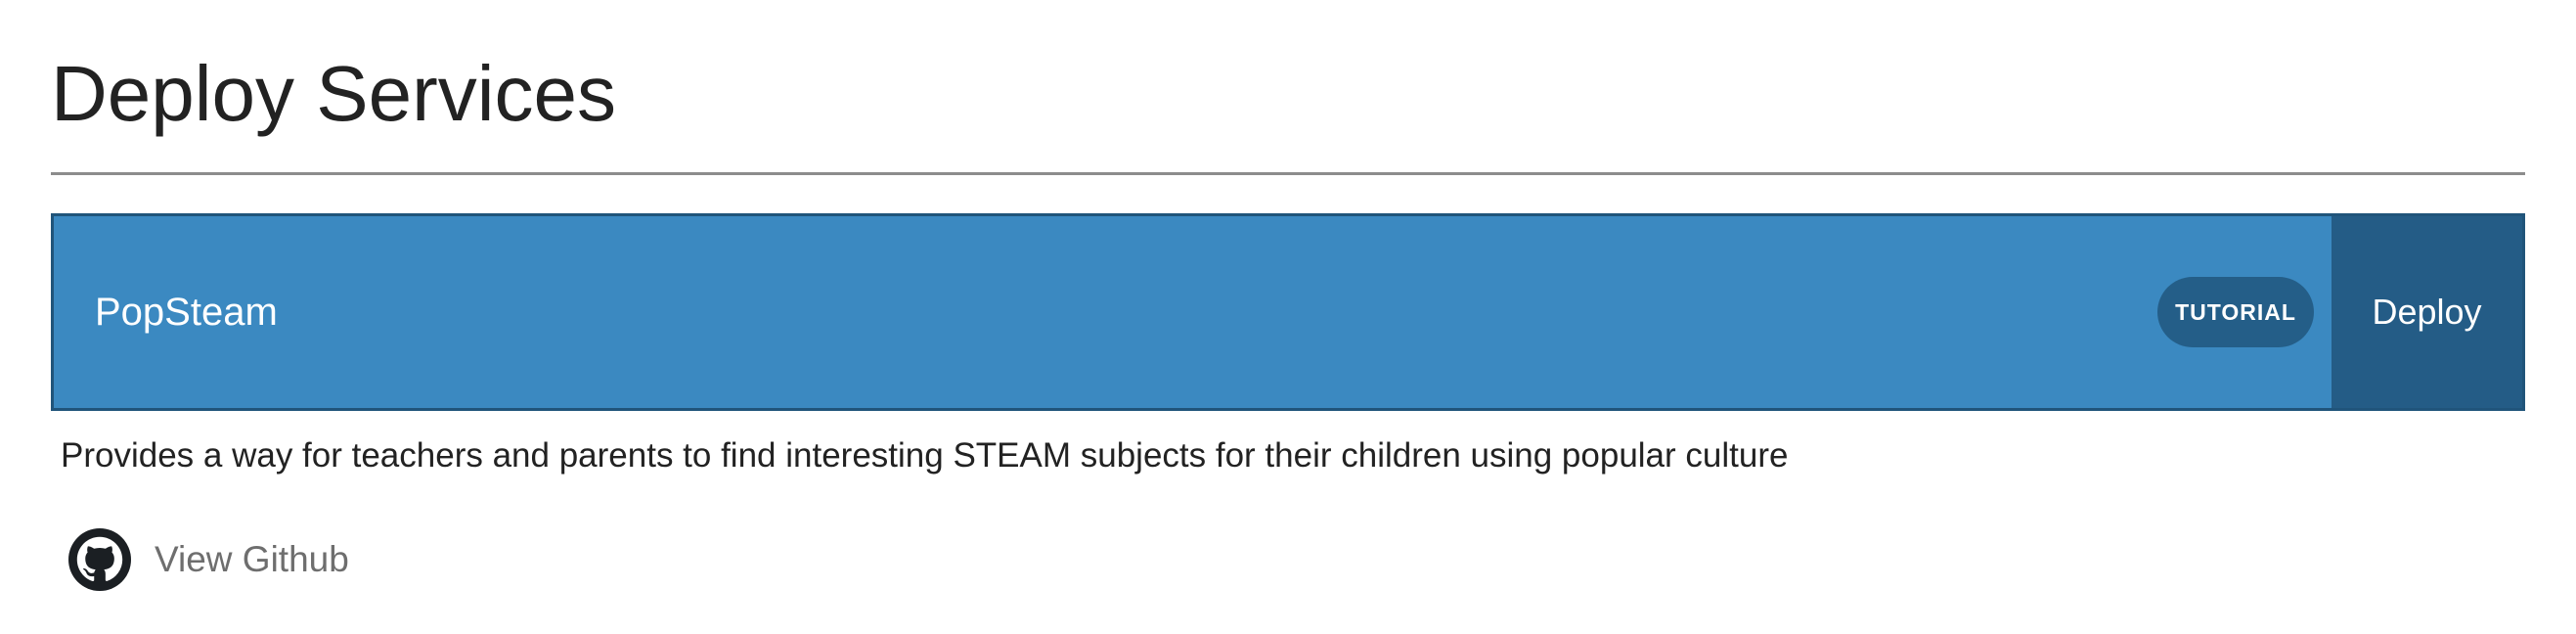 The width and height of the screenshot is (2576, 634). What do you see at coordinates (252, 559) in the screenshot?
I see `view-github-label: View Github` at bounding box center [252, 559].